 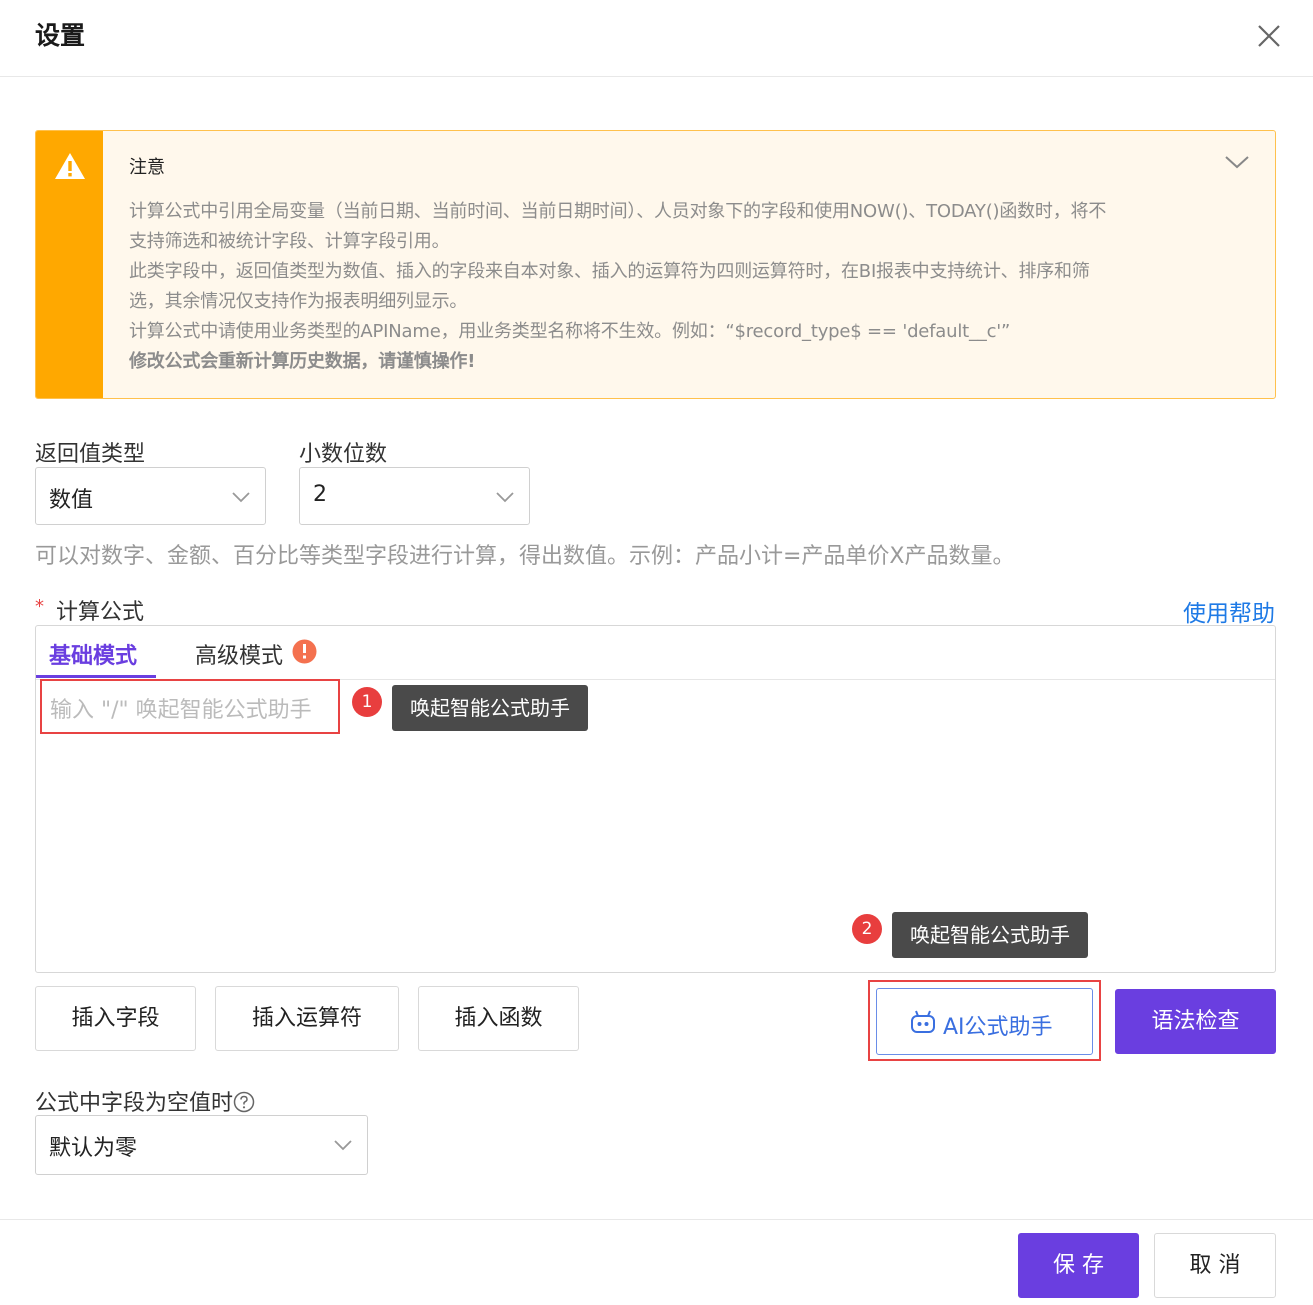 What do you see at coordinates (201, 1145) in the screenshot?
I see `empty-field-select: 默认为零` at bounding box center [201, 1145].